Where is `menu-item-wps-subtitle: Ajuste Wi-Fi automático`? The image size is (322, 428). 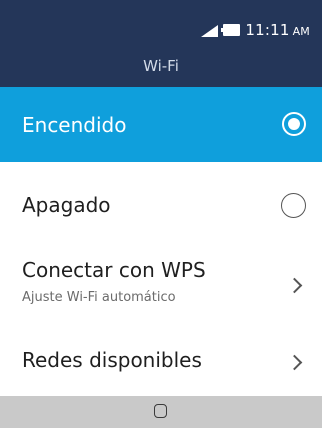 menu-item-wps-subtitle: Ajuste Wi-Fi automático is located at coordinates (99, 297).